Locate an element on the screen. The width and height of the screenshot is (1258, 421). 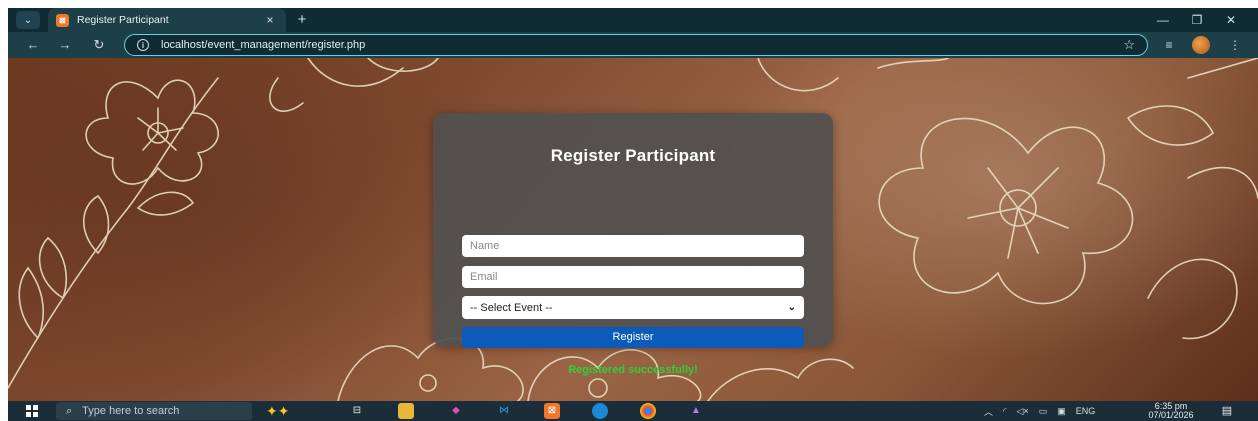
edge-icon is located at coordinates (600, 411).